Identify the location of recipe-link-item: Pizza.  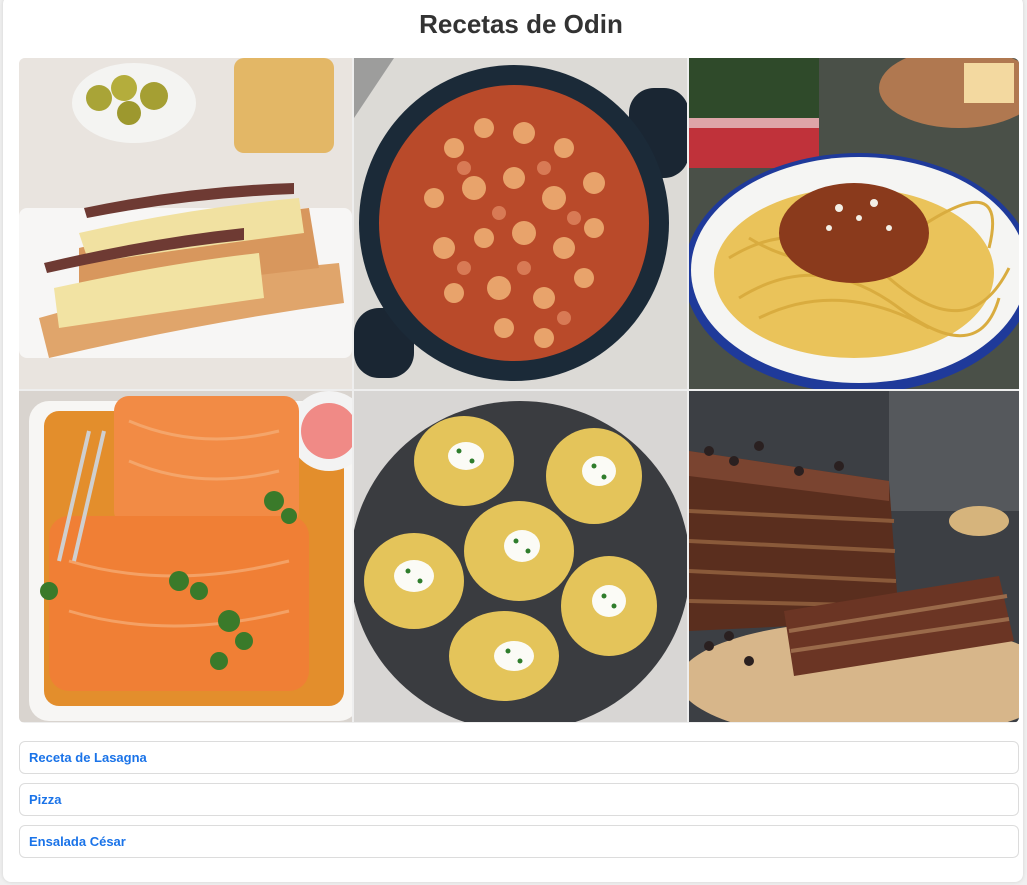
(519, 799).